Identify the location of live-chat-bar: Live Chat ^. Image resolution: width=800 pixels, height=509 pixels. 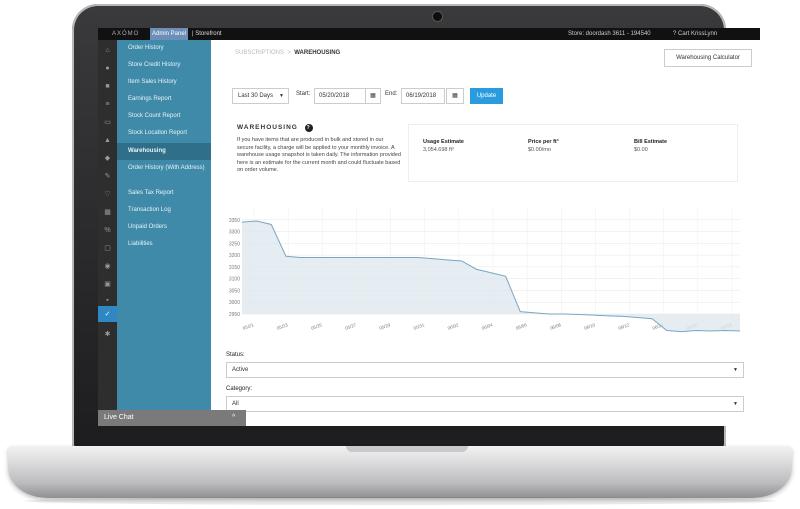
(172, 418).